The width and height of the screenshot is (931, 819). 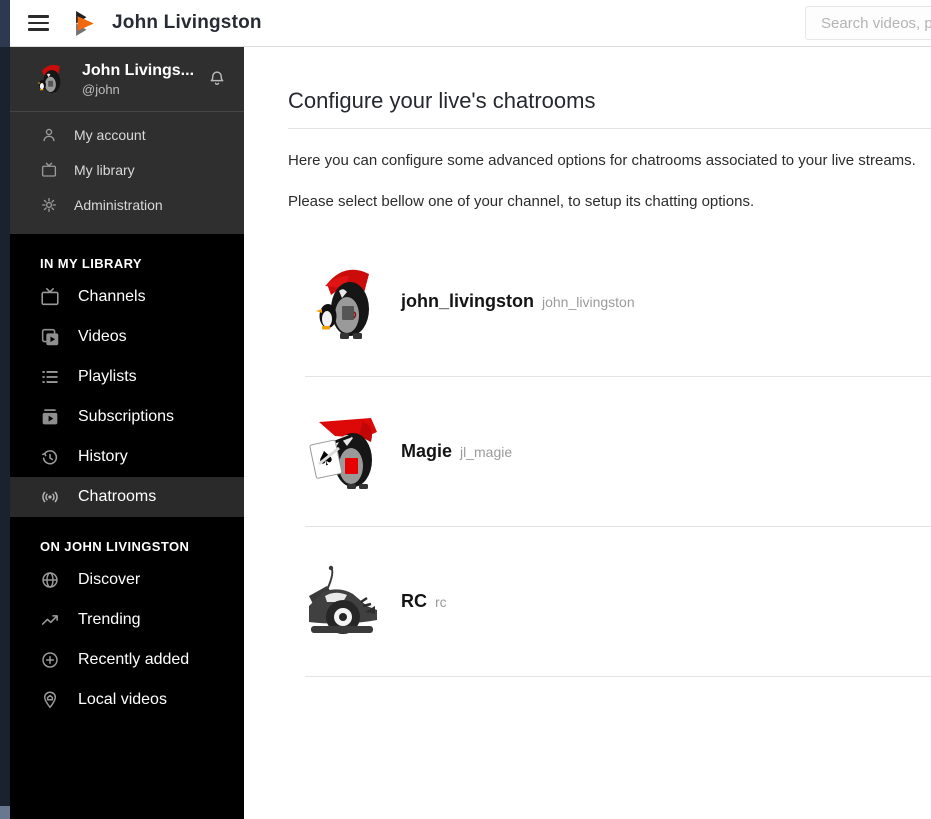 I want to click on sidebar-item-videos: Videos, so click(x=127, y=337).